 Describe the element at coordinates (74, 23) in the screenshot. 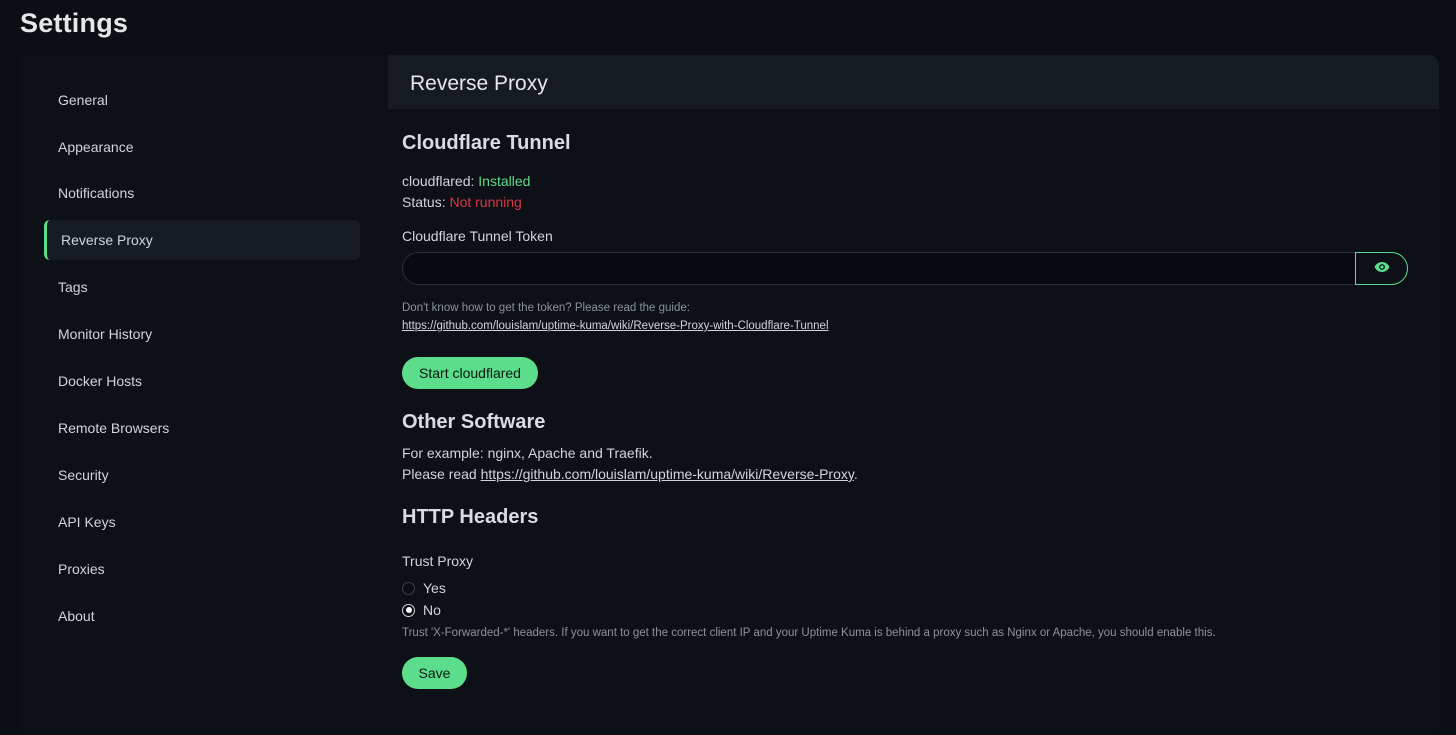

I see `page-title: Settings` at that location.